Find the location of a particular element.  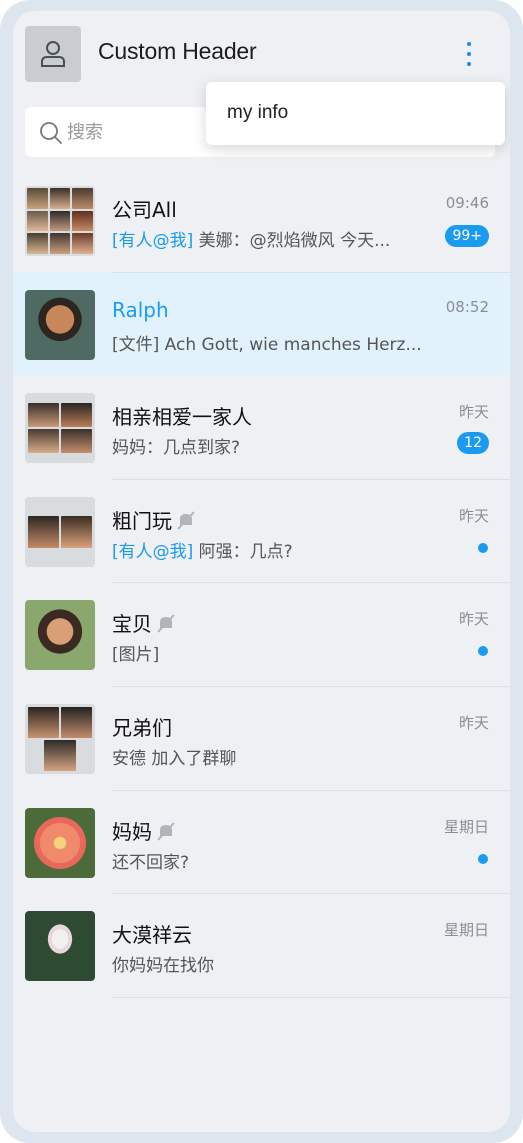

conversation-name-text: 妈妈 is located at coordinates (132, 831).